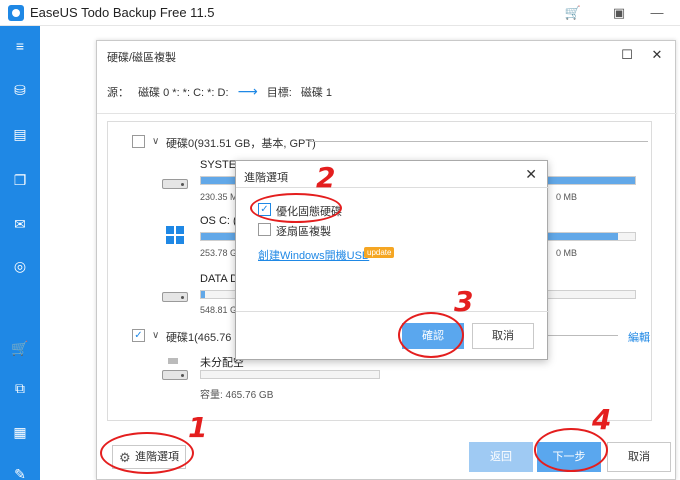 The image size is (680, 480). I want to click on arrow-right-icon: ⟶, so click(247, 91).